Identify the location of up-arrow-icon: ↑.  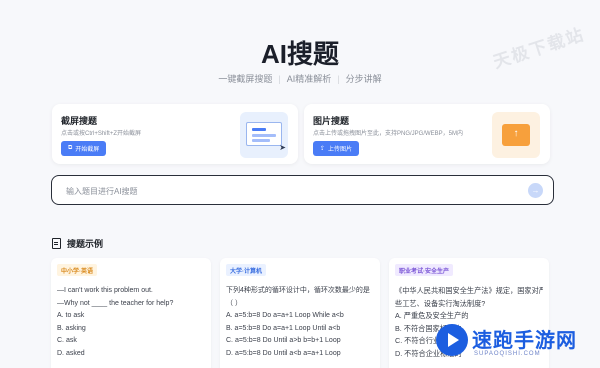
(516, 133).